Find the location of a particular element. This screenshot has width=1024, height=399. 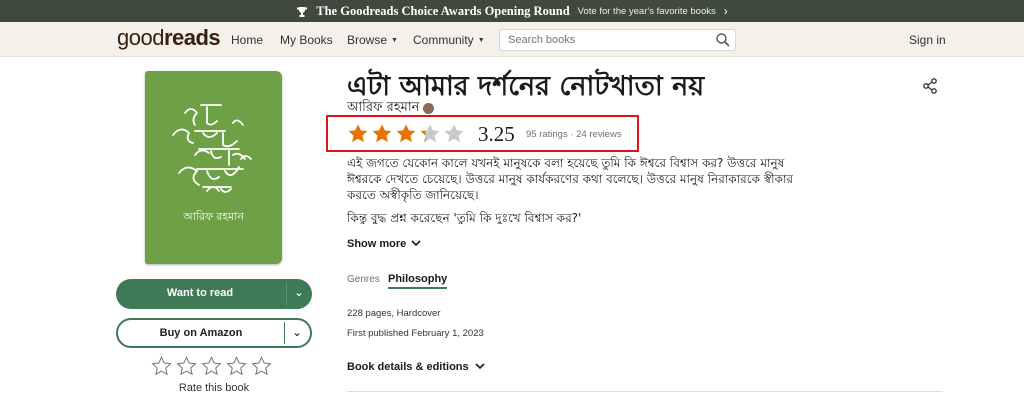

banner-subtitle: Vote for the year's favorite books is located at coordinates (646, 11).